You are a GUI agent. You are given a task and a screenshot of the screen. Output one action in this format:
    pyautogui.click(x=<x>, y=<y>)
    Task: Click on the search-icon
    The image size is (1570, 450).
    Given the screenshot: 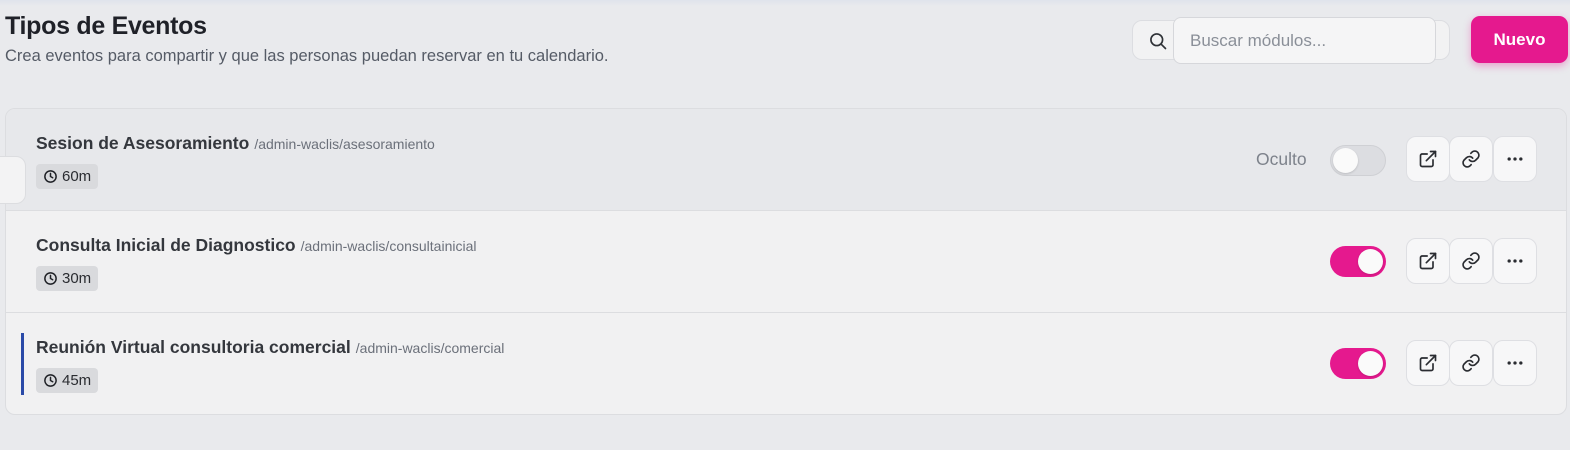 What is the action you would take?
    pyautogui.click(x=1158, y=41)
    